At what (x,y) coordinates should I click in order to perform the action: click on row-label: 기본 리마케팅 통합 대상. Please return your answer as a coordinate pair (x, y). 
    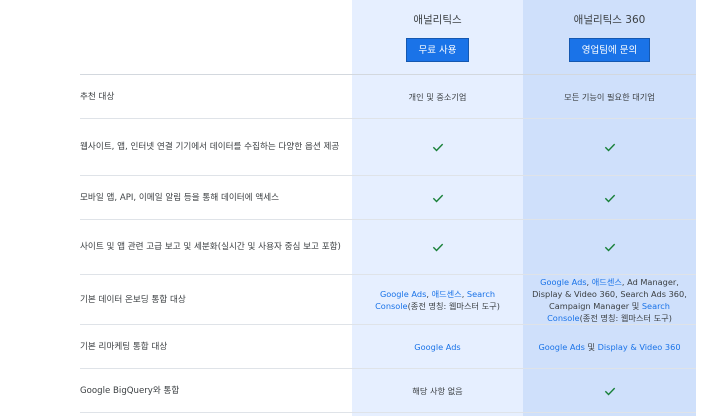
    Looking at the image, I should click on (124, 346).